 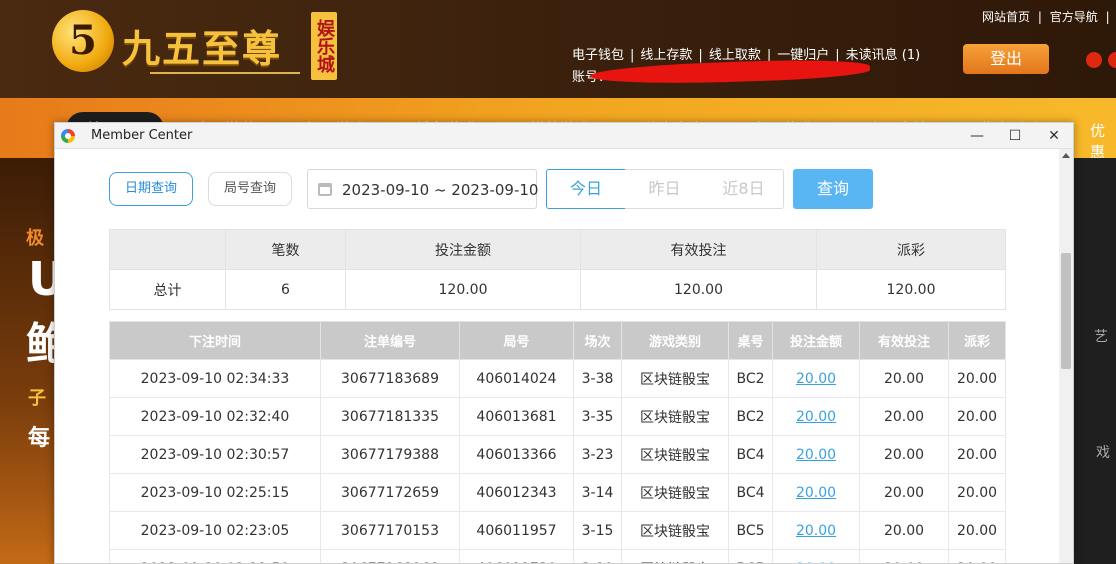 What do you see at coordinates (1015, 136) in the screenshot?
I see `maximize-button: ☐` at bounding box center [1015, 136].